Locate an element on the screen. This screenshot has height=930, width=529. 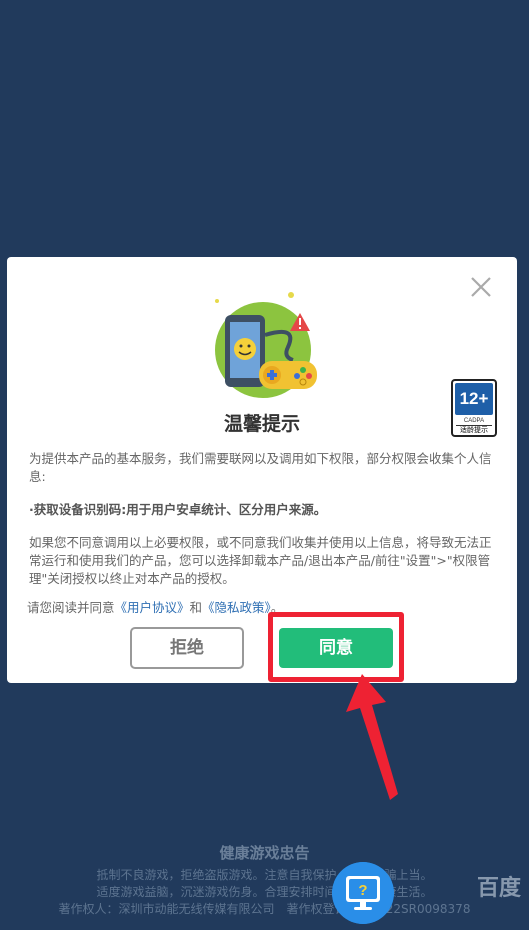
consent-and: 和 is located at coordinates (196, 607).